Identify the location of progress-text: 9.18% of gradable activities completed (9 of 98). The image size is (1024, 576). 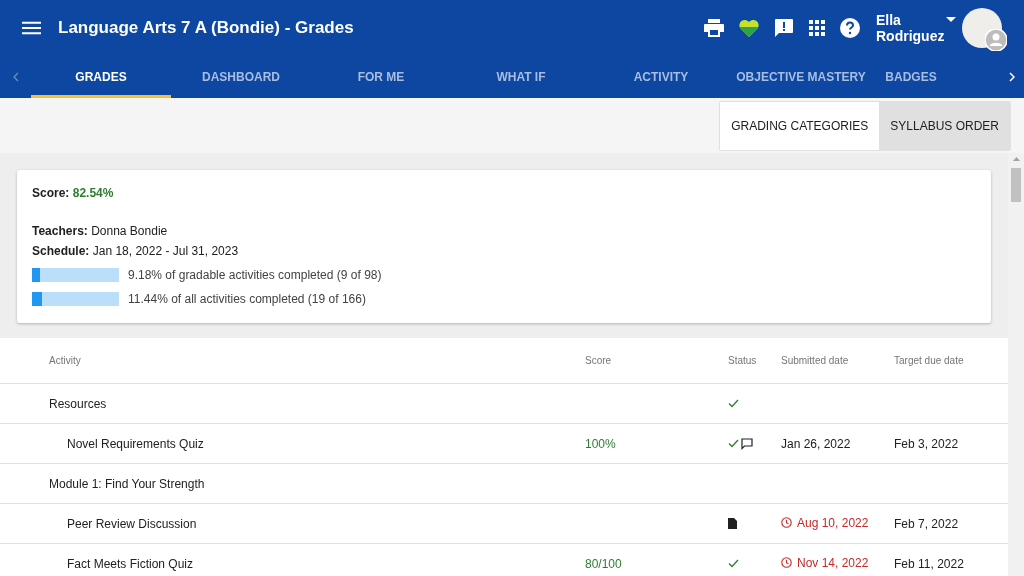
(255, 275).